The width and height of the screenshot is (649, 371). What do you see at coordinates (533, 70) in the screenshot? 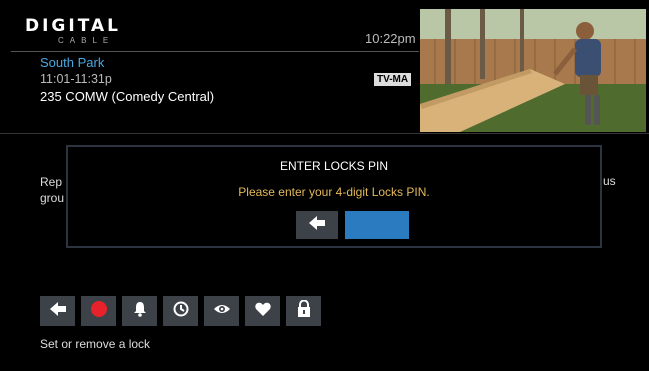
I see `live-preview` at bounding box center [533, 70].